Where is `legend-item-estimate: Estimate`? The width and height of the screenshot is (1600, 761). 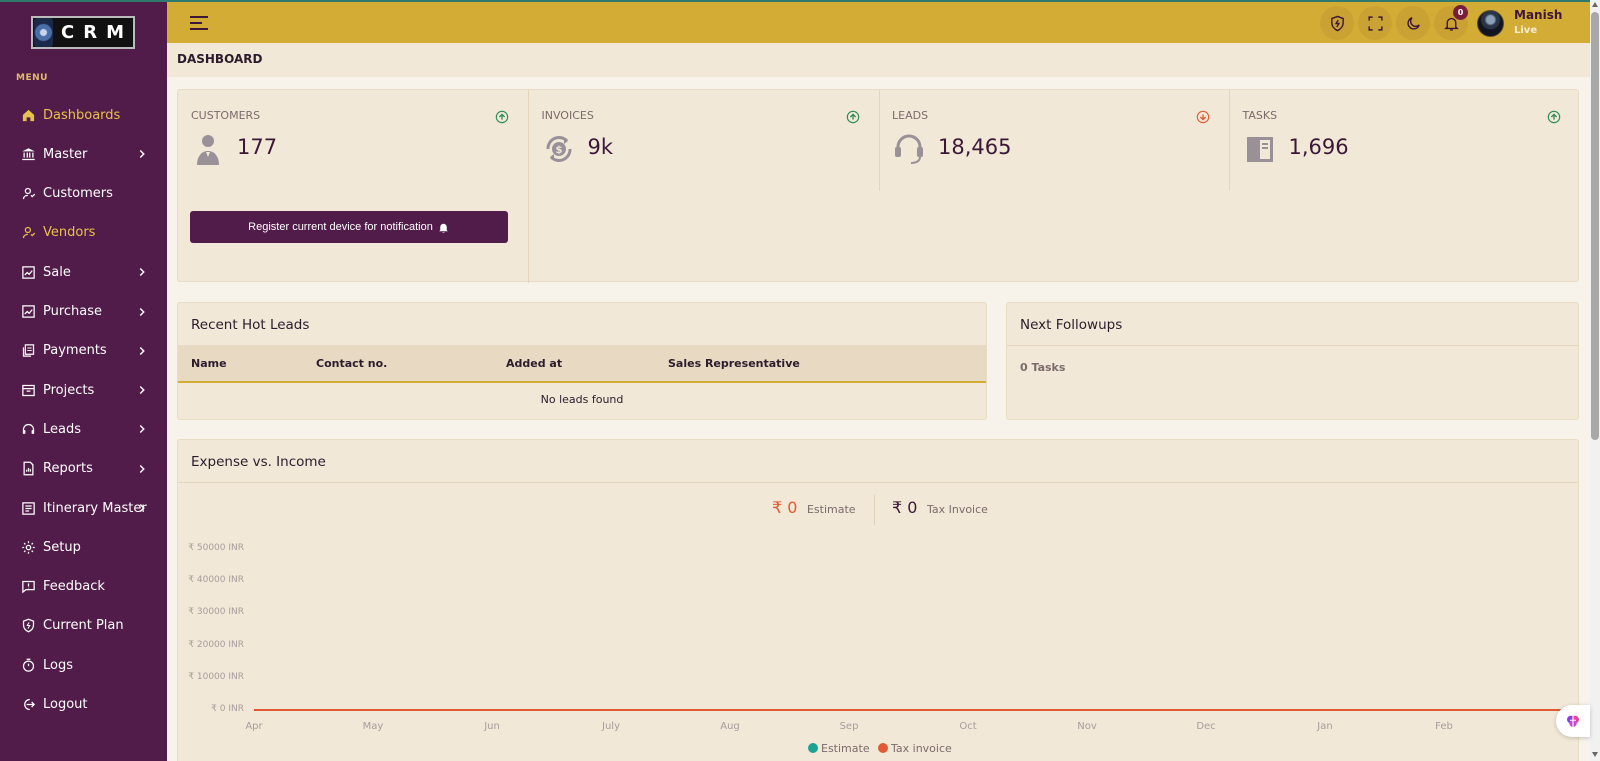 legend-item-estimate: Estimate is located at coordinates (839, 748).